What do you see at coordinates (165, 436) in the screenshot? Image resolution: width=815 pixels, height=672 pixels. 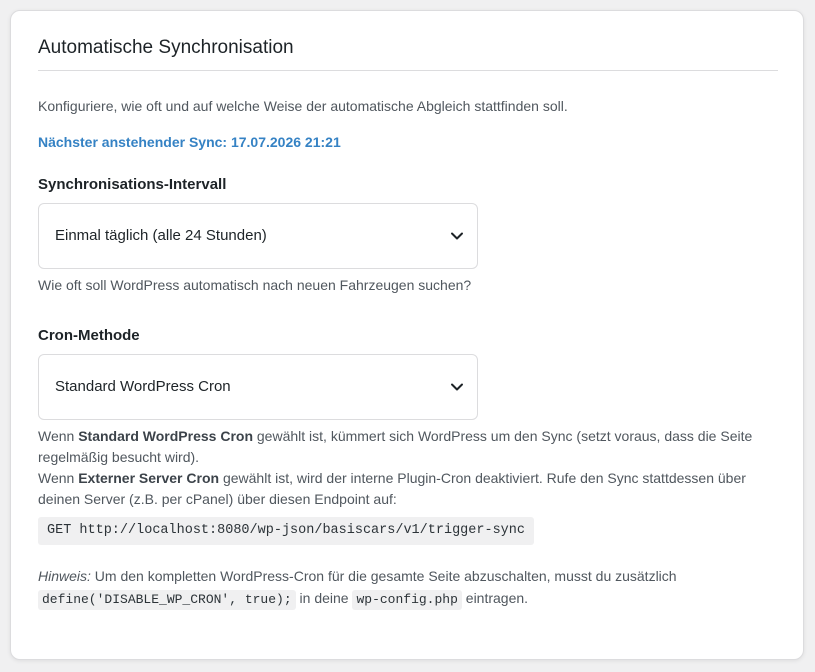 I see `cron-option-standard-name: Standard WordPress Cron` at bounding box center [165, 436].